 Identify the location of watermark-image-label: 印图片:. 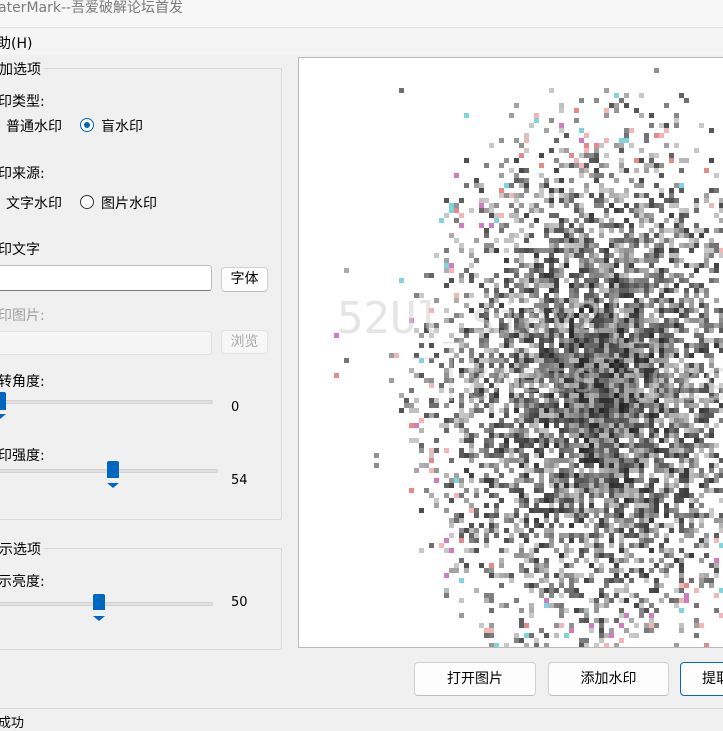
(22, 316).